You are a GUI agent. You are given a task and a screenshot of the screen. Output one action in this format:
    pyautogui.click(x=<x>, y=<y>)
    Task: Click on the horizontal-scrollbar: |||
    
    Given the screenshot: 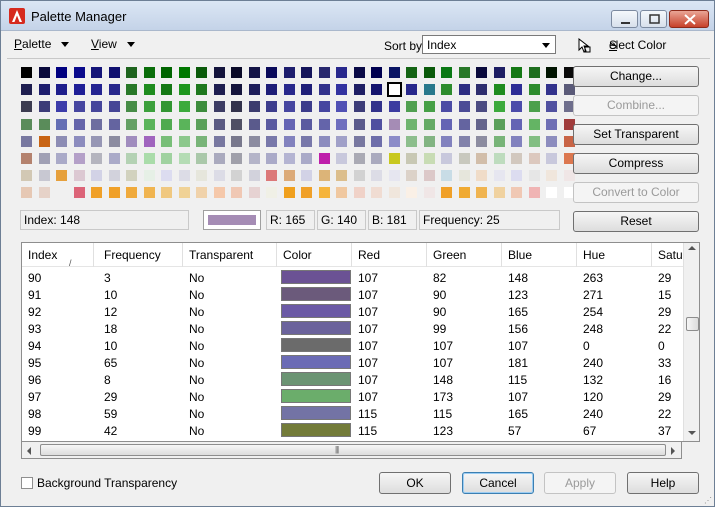 What is the action you would take?
    pyautogui.click(x=351, y=450)
    